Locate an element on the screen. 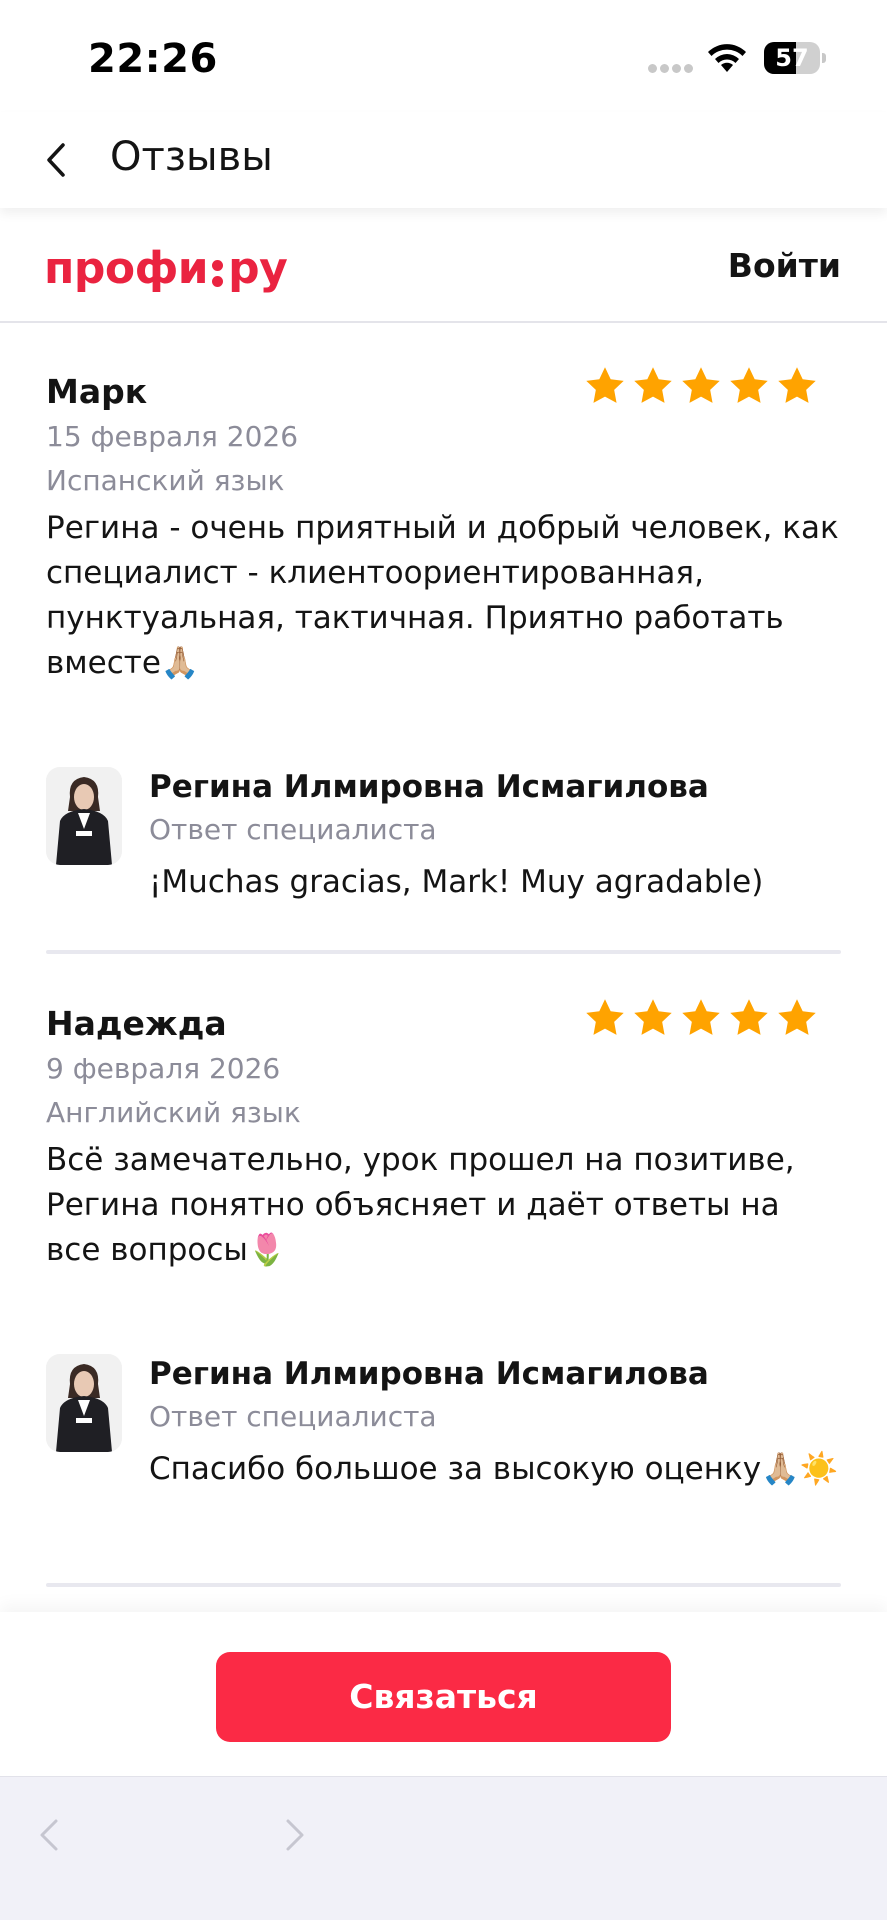  review-author: Марк is located at coordinates (97, 391).